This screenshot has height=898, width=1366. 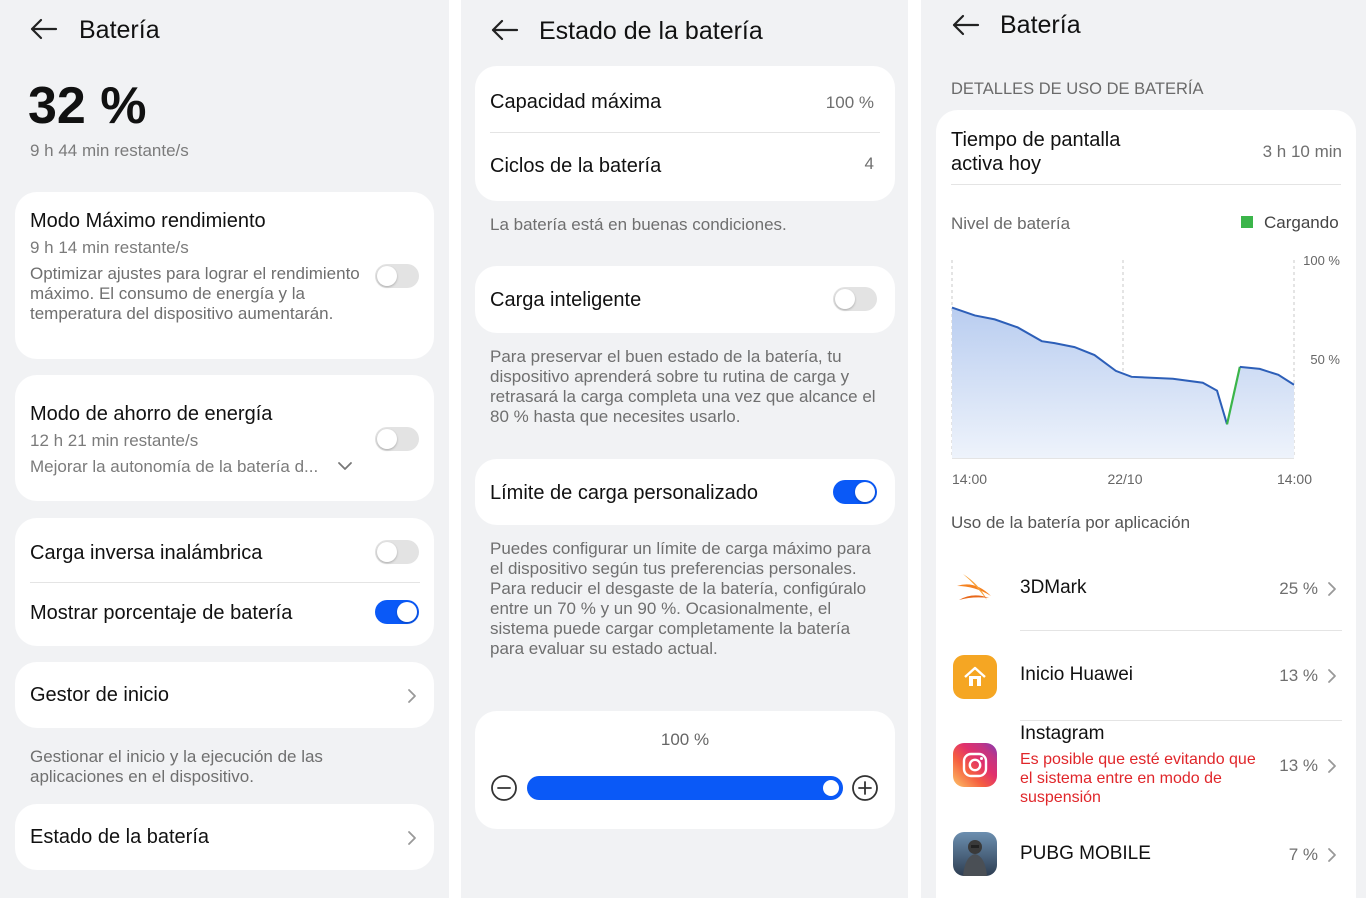 What do you see at coordinates (831, 788) in the screenshot?
I see `slider-handle` at bounding box center [831, 788].